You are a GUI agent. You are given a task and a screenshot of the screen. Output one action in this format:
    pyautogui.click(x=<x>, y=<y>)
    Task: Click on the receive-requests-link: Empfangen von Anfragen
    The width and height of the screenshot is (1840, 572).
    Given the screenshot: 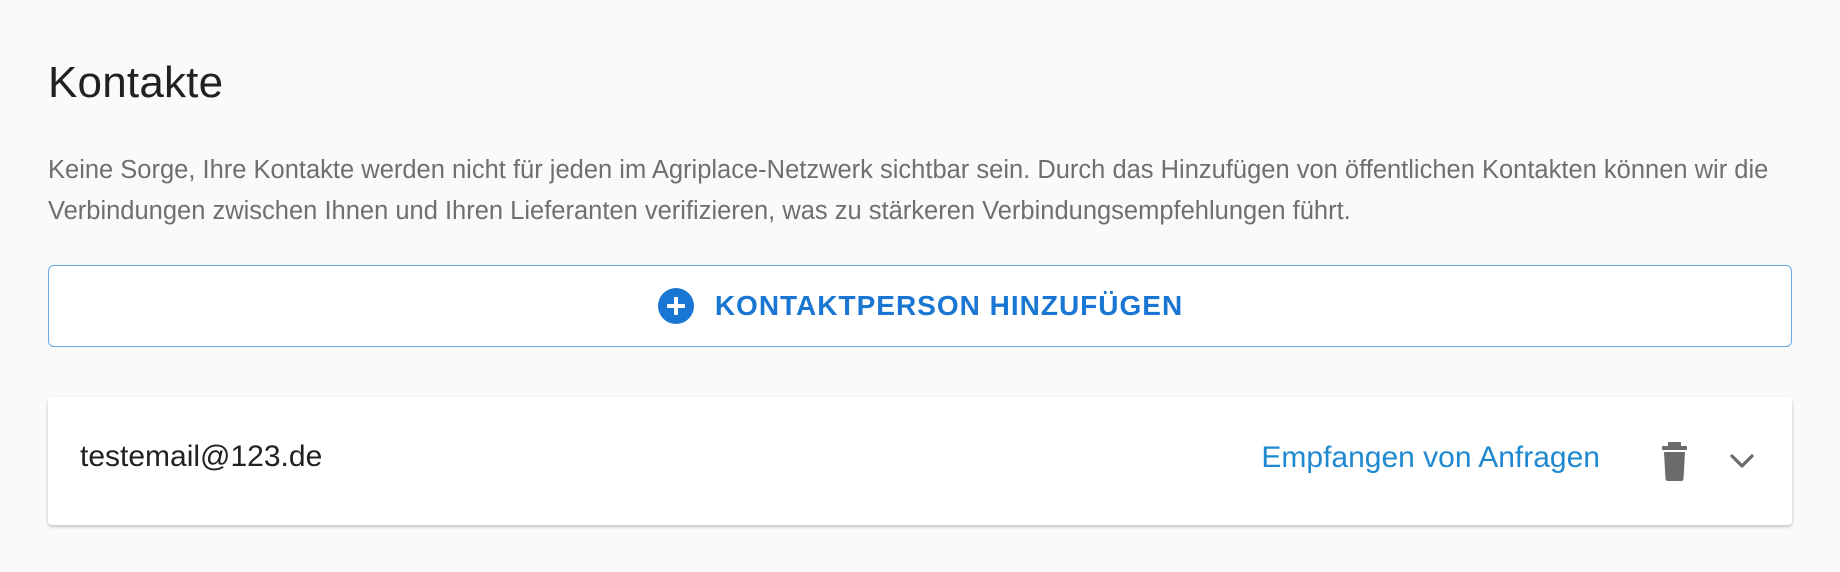 What is the action you would take?
    pyautogui.click(x=1430, y=458)
    